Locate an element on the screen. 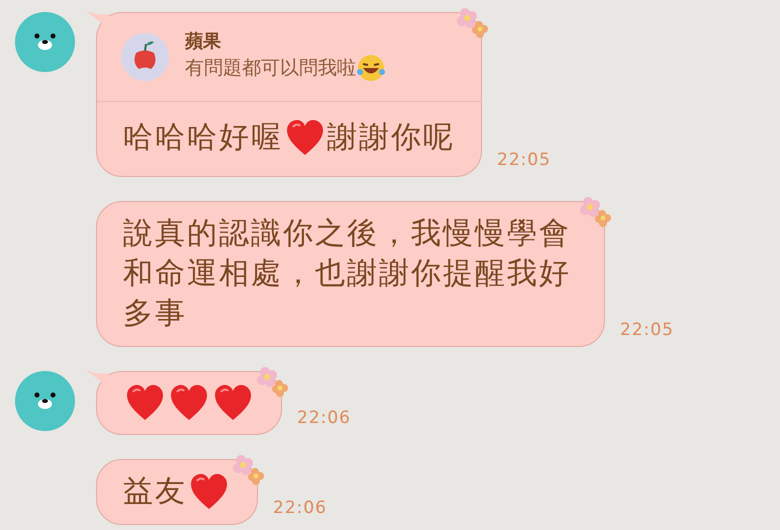  quoted-text: 有問題都可以問我啦 is located at coordinates (270, 68).